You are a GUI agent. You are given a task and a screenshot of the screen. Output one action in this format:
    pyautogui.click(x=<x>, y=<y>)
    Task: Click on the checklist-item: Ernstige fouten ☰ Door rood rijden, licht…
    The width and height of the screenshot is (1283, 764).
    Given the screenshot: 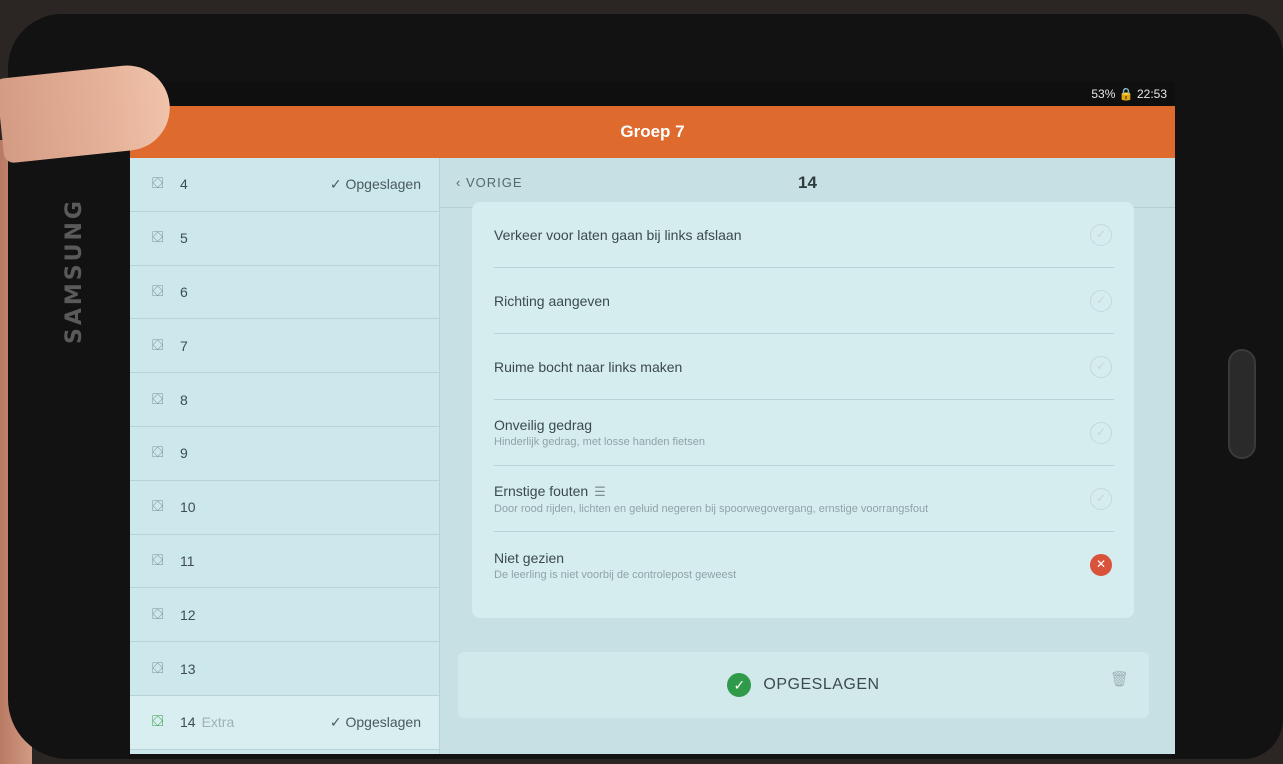 What is the action you would take?
    pyautogui.click(x=804, y=499)
    